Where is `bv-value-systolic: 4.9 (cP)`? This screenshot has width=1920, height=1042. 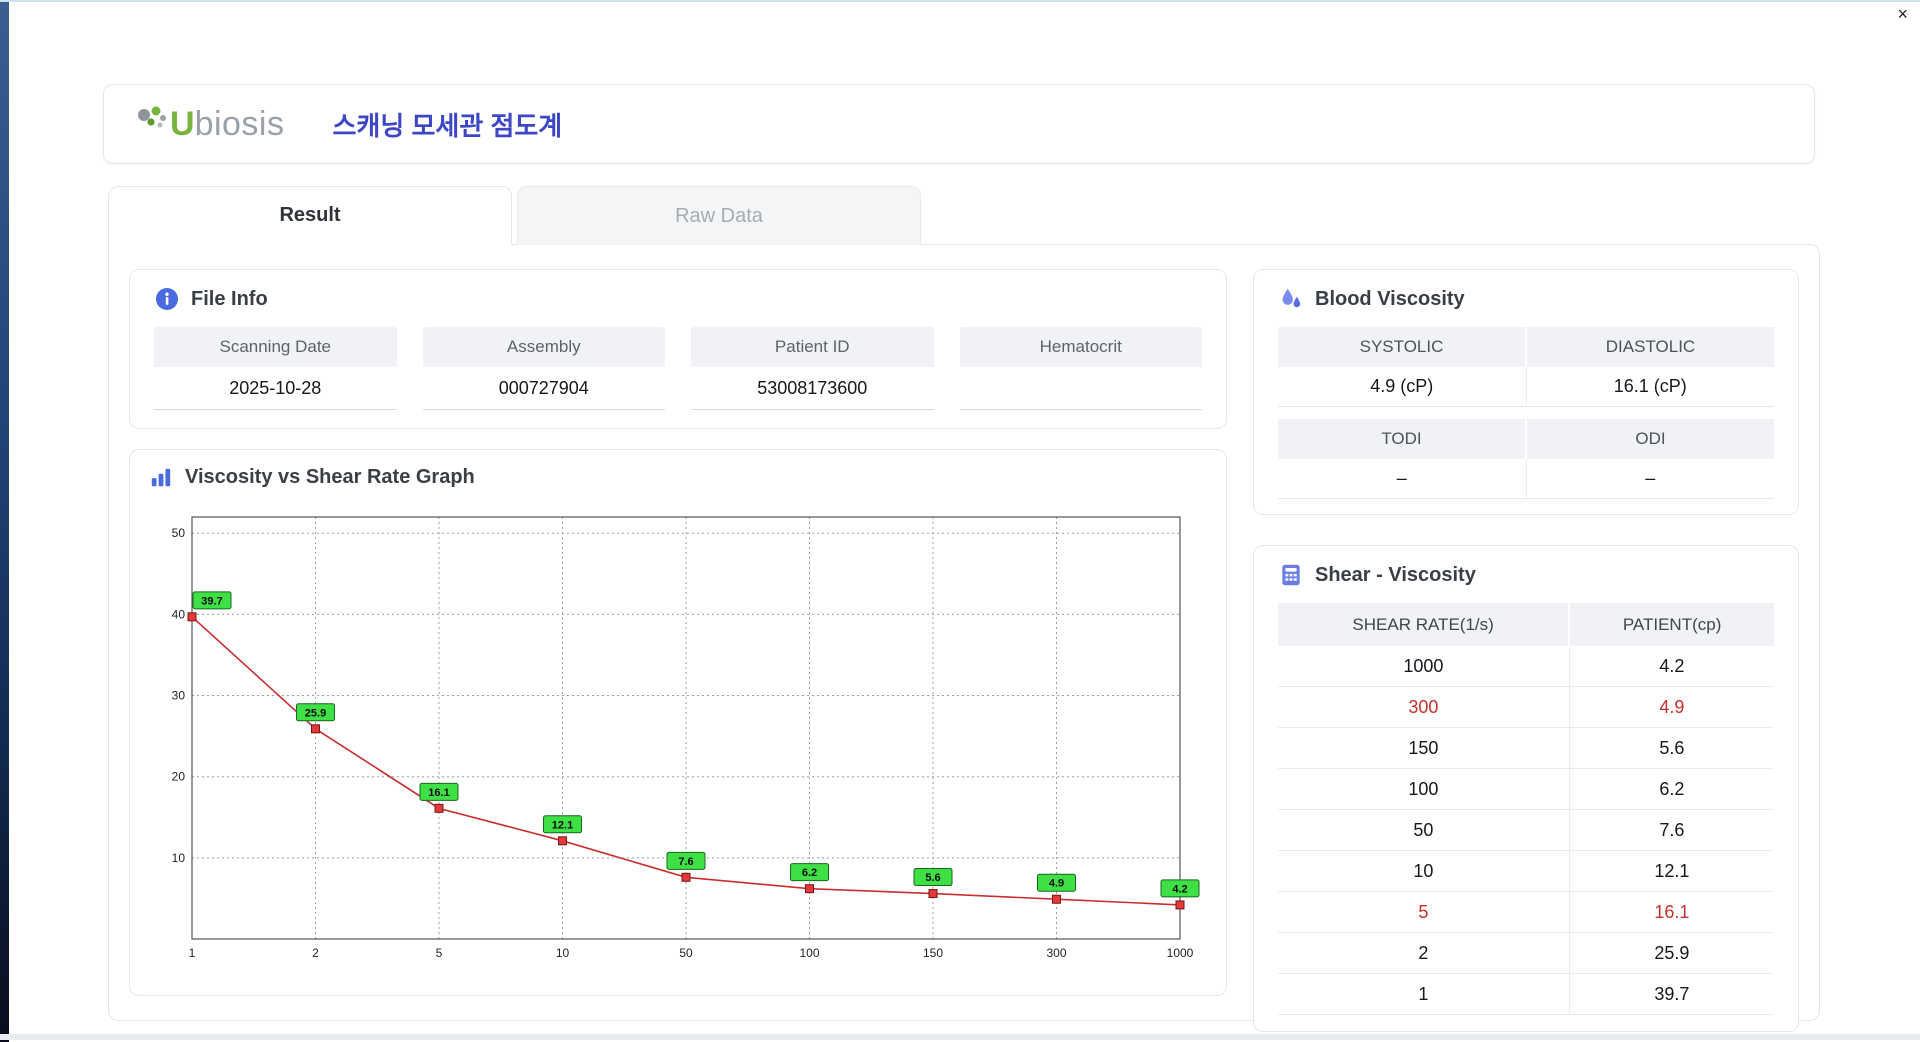 bv-value-systolic: 4.9 (cP) is located at coordinates (1402, 387).